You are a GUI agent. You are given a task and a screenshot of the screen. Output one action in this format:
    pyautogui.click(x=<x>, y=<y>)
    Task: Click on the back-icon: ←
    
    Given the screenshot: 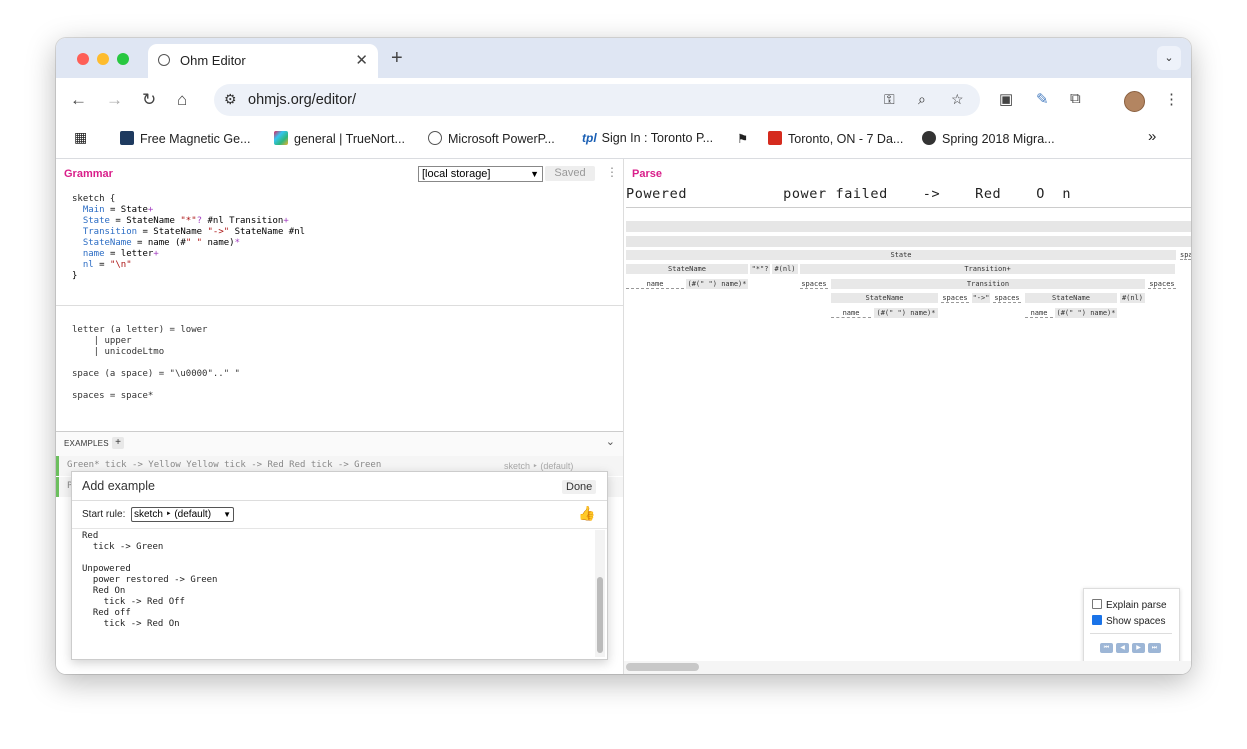 What is the action you would take?
    pyautogui.click(x=78, y=100)
    